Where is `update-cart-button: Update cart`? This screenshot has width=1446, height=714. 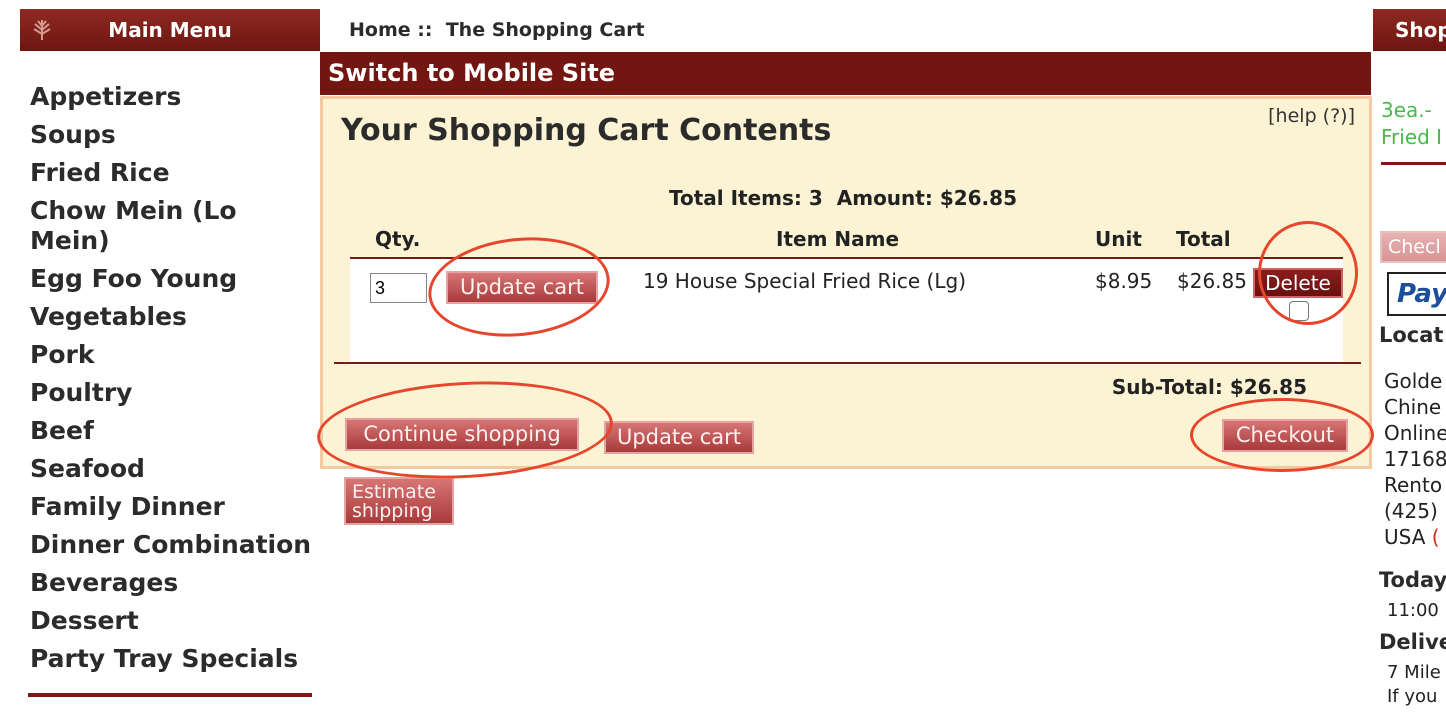 update-cart-button: Update cart is located at coordinates (679, 437).